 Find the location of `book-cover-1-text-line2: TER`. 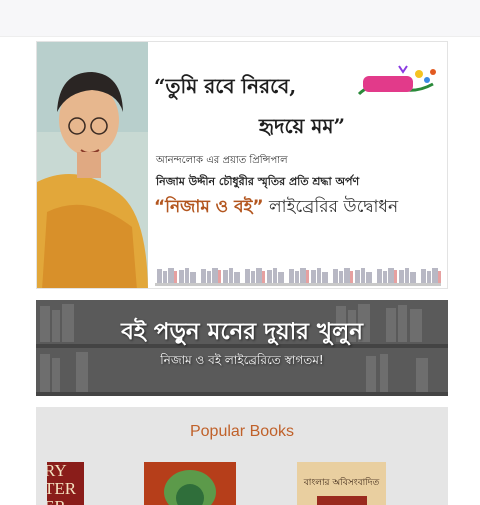

book-cover-1-text-line2: TER is located at coordinates (62, 488).